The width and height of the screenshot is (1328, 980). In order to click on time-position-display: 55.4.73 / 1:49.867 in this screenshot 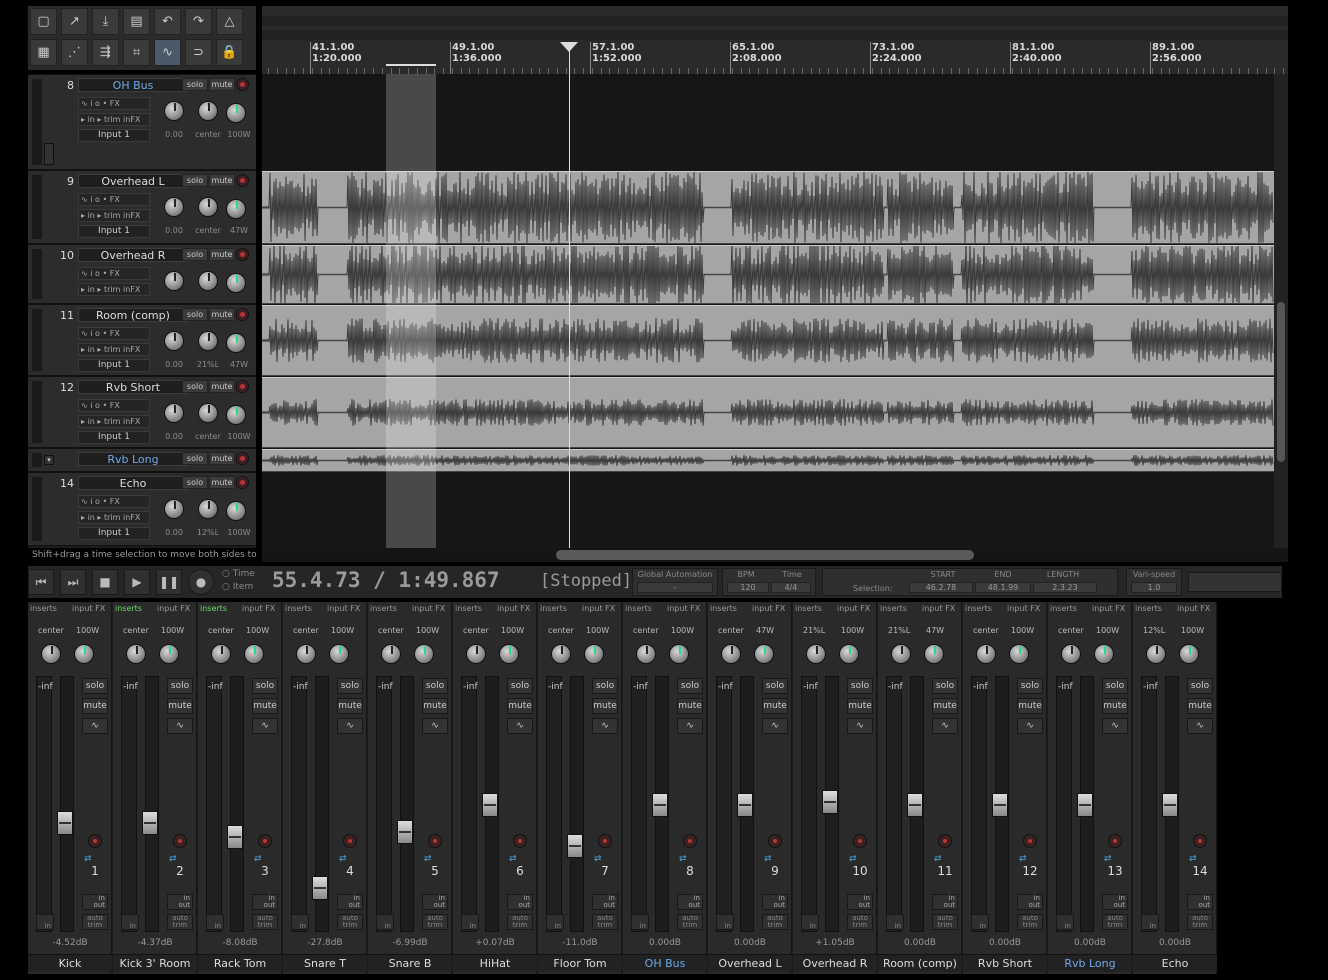, I will do `click(386, 580)`.